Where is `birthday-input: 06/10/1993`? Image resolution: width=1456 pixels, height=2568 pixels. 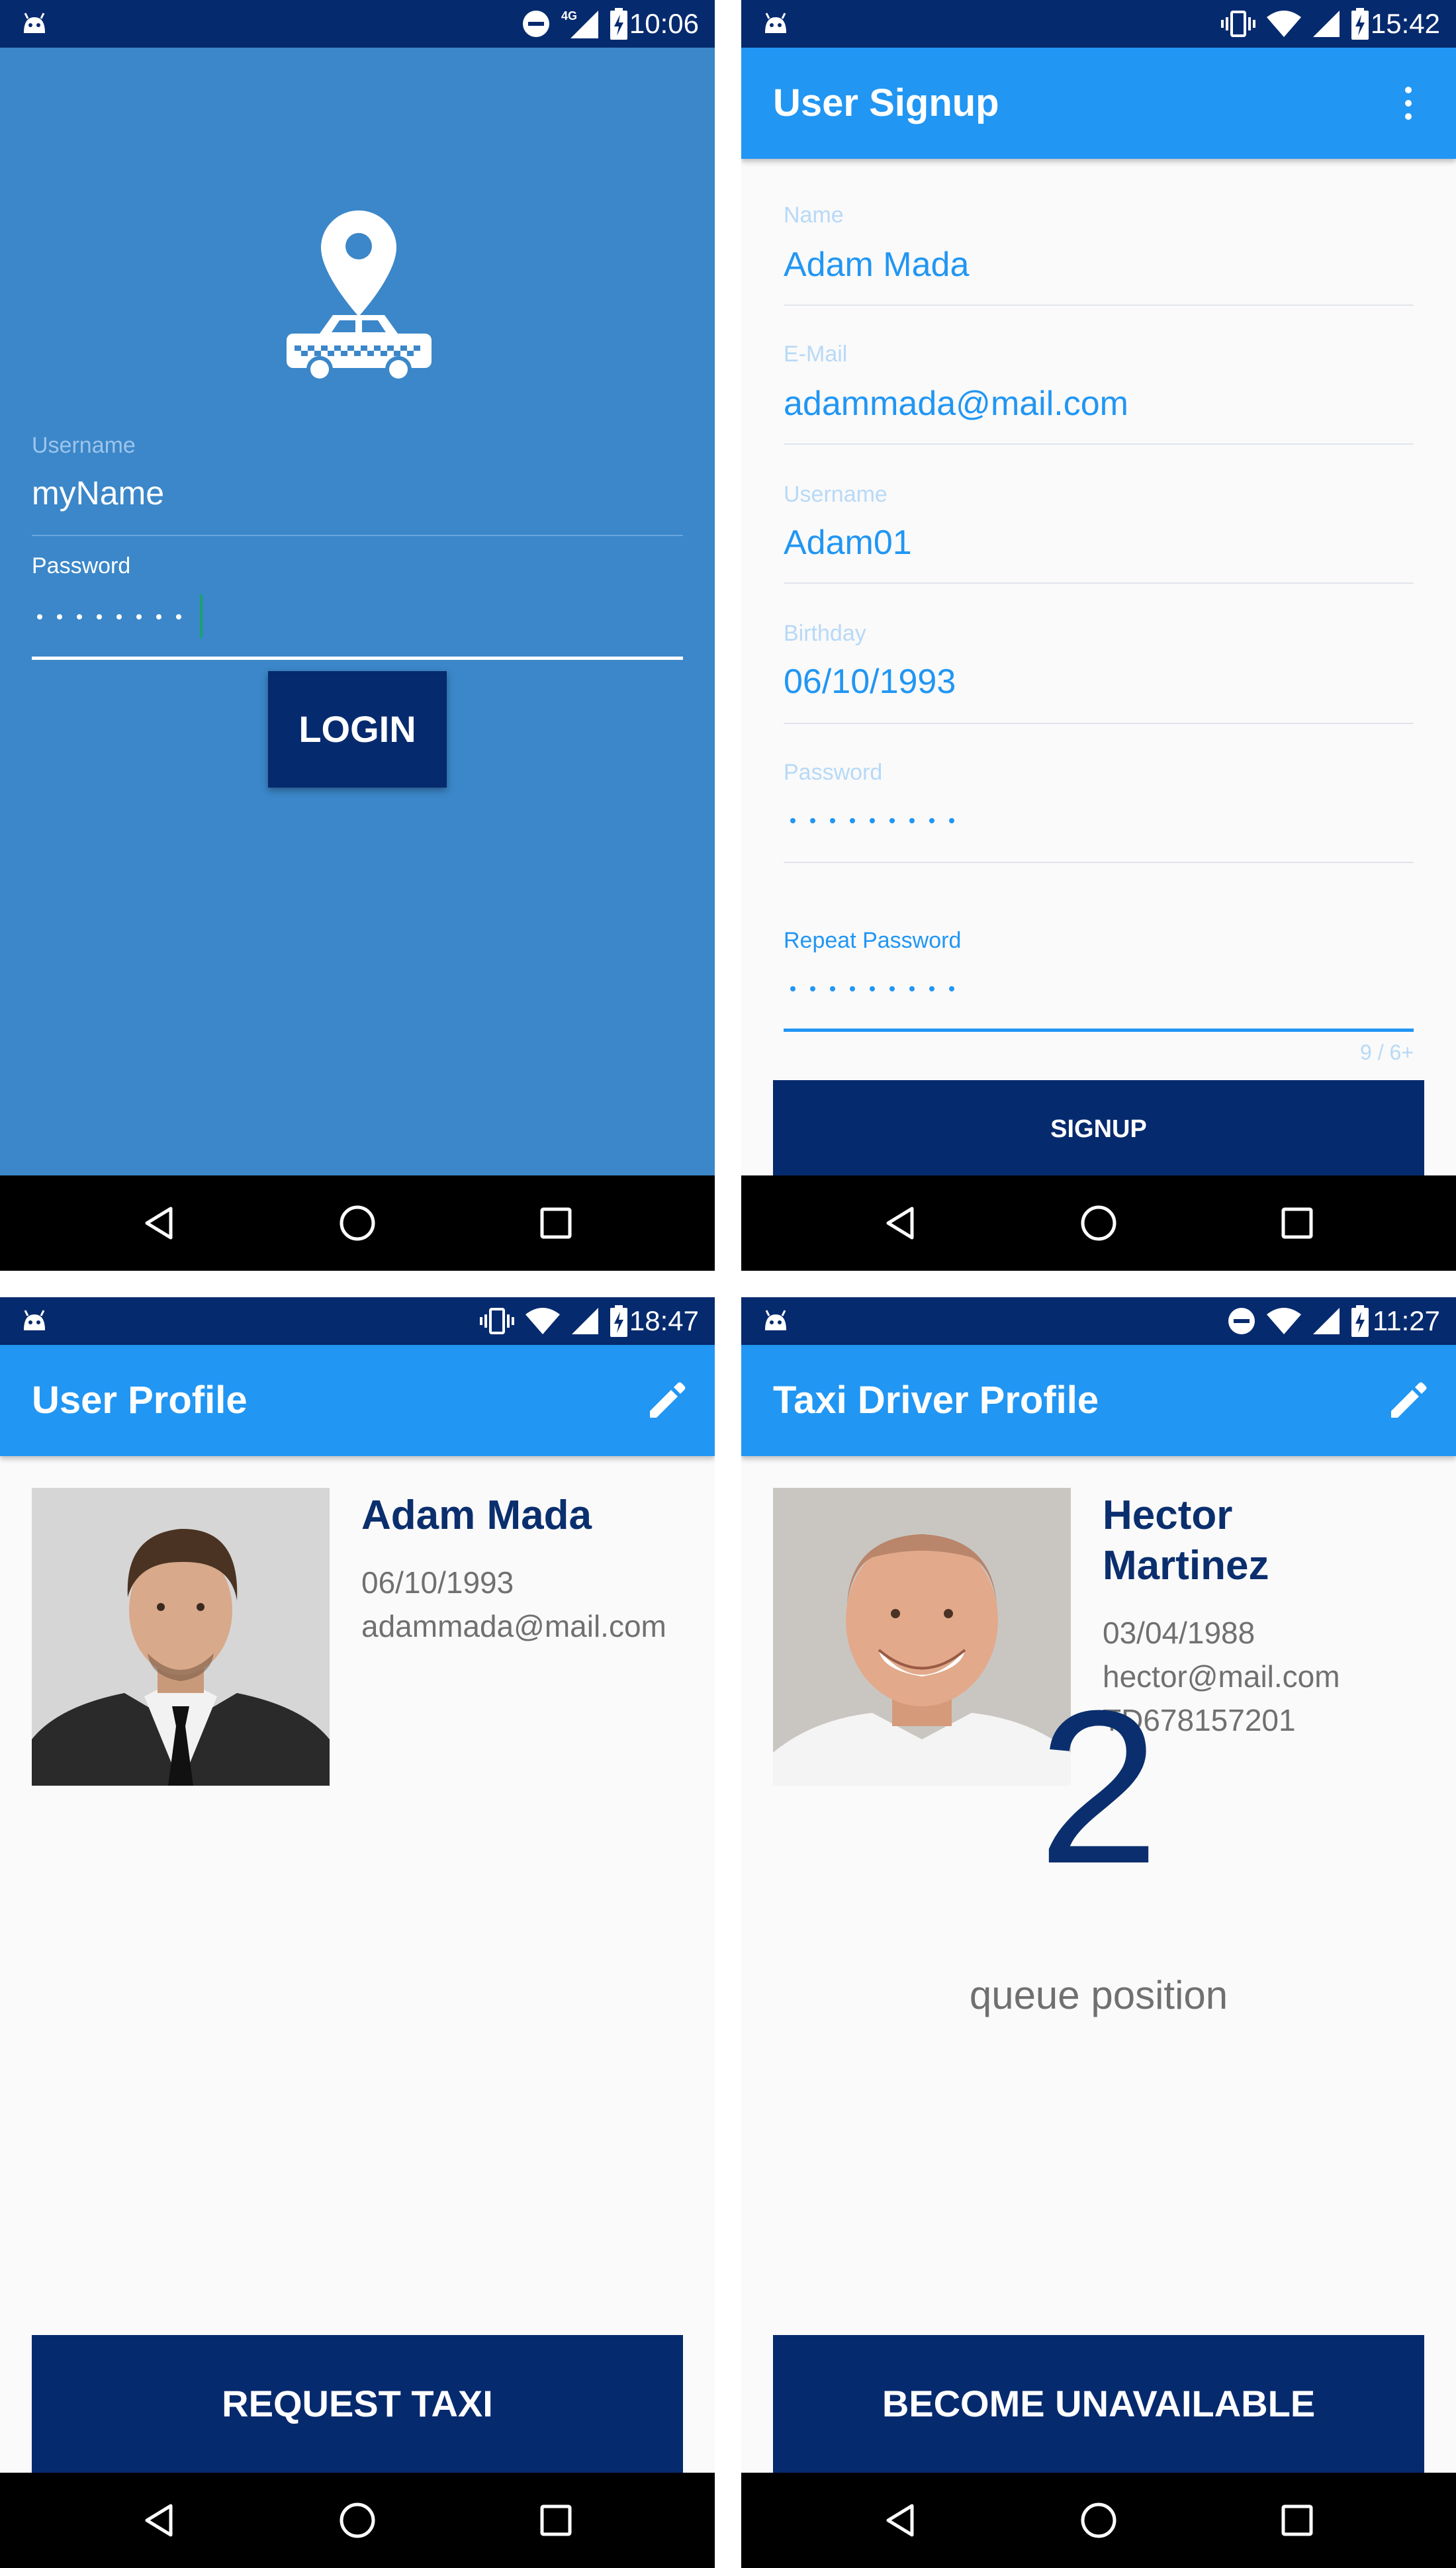
birthday-input: 06/10/1993 is located at coordinates (870, 682).